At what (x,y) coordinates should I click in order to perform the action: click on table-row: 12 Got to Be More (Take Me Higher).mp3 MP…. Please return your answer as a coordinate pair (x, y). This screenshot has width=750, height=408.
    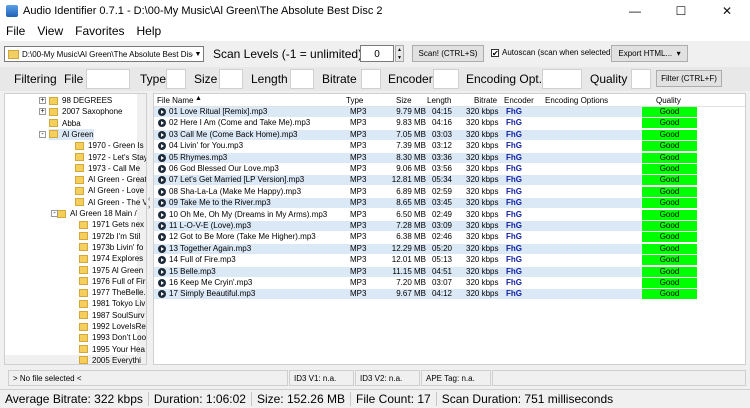
    Looking at the image, I should click on (449, 237).